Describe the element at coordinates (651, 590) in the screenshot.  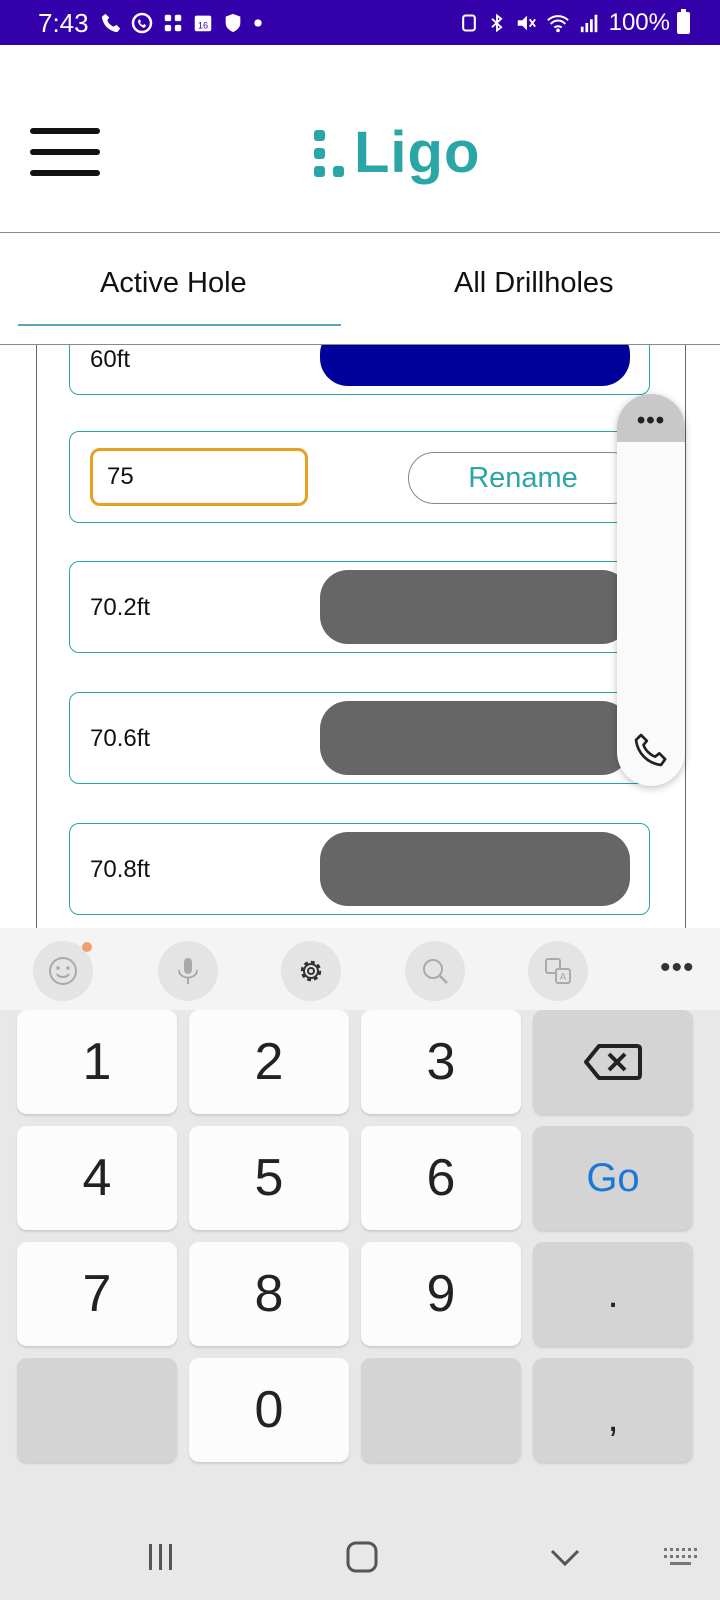
I see `floating-call-panel: •••` at that location.